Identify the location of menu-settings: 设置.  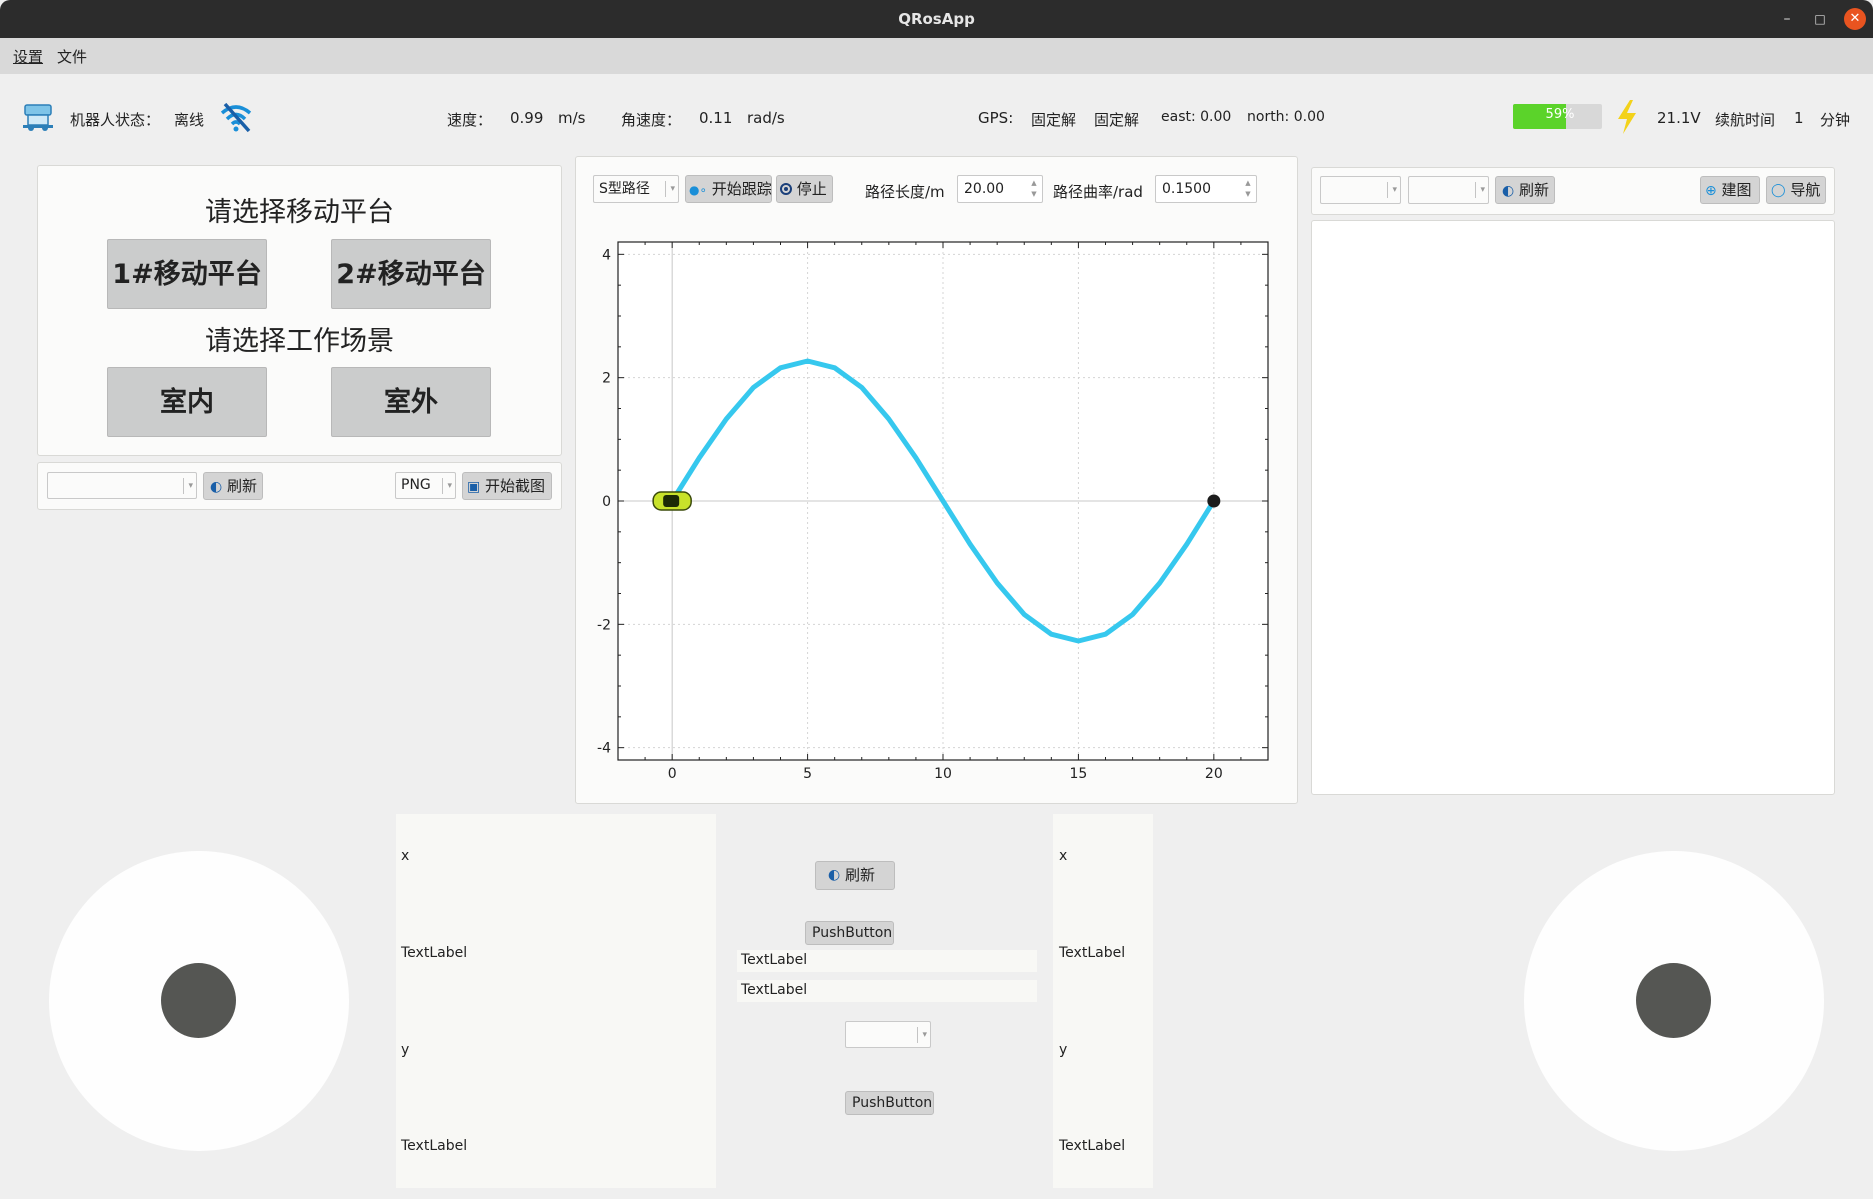
(28, 56).